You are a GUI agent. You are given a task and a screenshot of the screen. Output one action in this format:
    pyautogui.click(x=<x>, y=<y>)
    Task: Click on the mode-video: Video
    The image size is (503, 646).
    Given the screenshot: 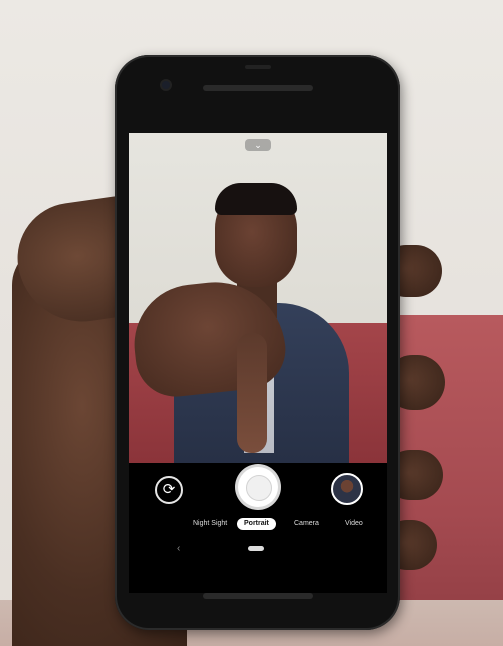 What is the action you would take?
    pyautogui.click(x=354, y=524)
    